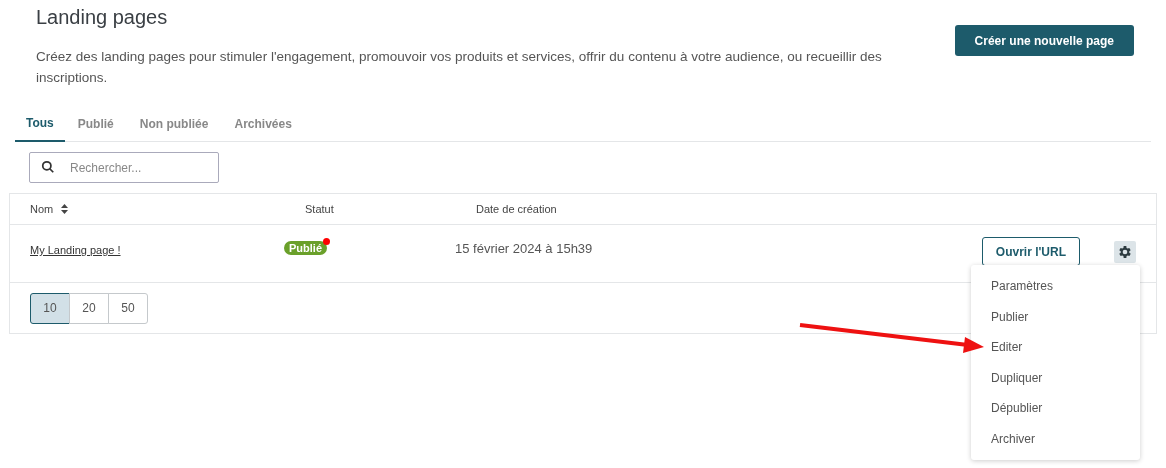  I want to click on create-page-button: Créer une nouvelle page, so click(1044, 40).